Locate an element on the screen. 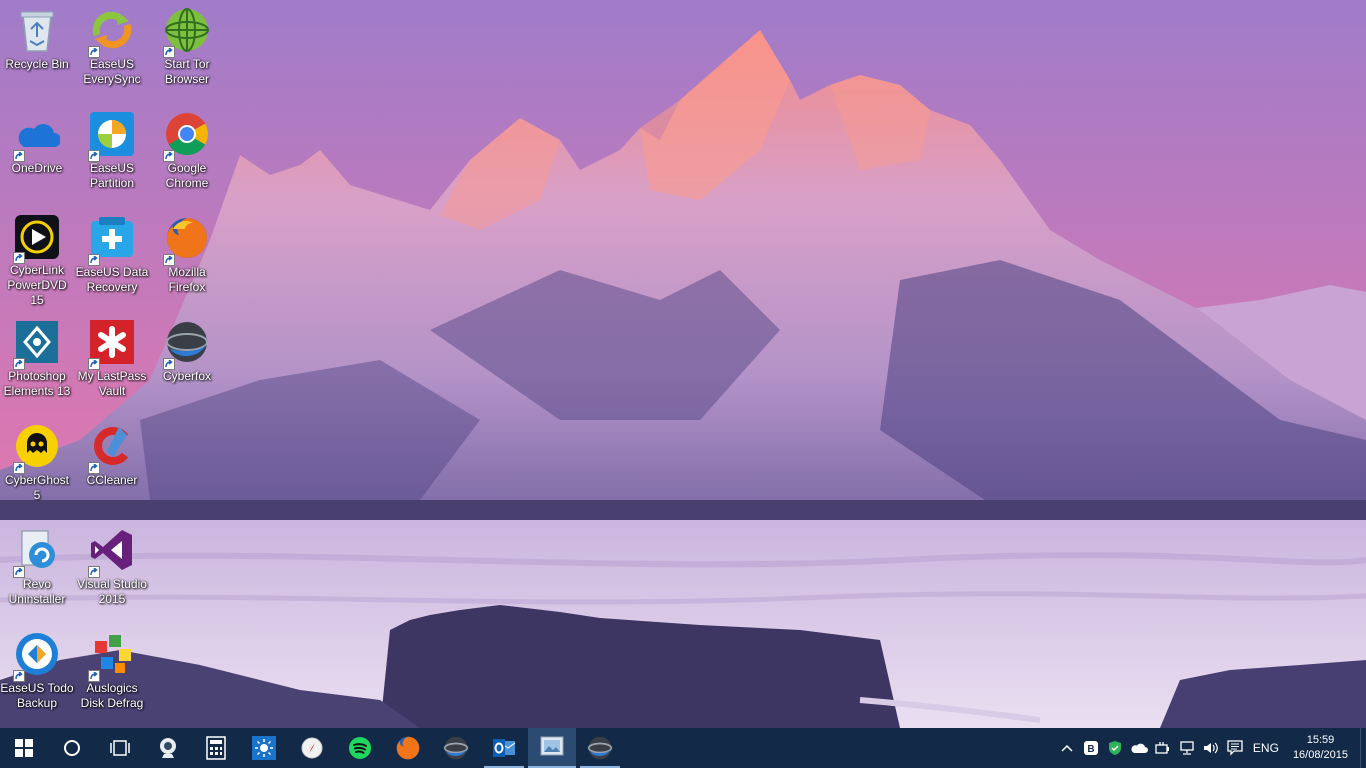  desktop-icon-easeus-everysync: EaseUS EverySync is located at coordinates (112, 50).